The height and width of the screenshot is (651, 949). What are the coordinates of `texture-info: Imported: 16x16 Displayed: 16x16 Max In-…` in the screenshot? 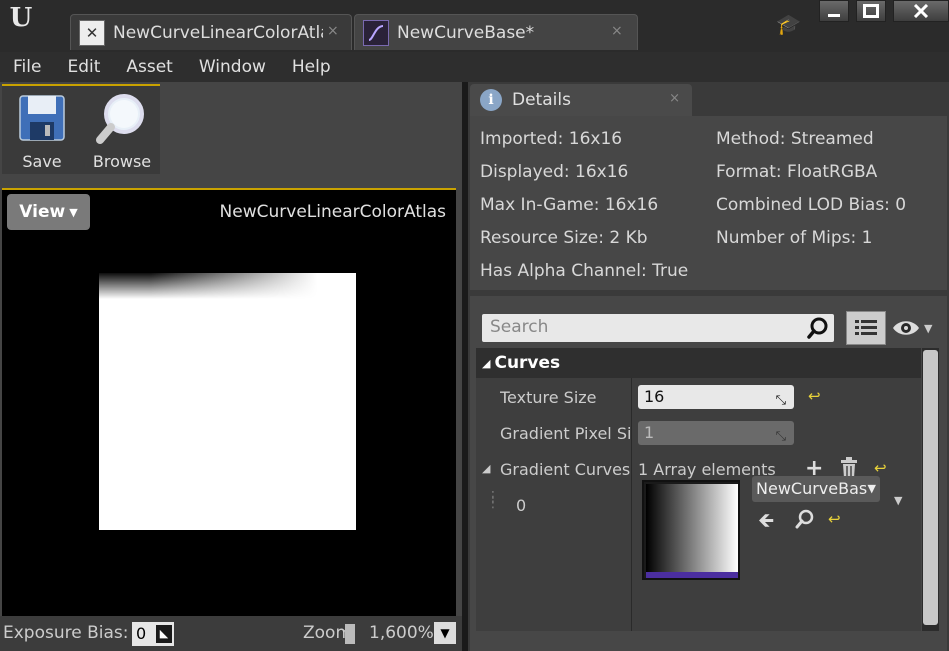 It's located at (708, 203).